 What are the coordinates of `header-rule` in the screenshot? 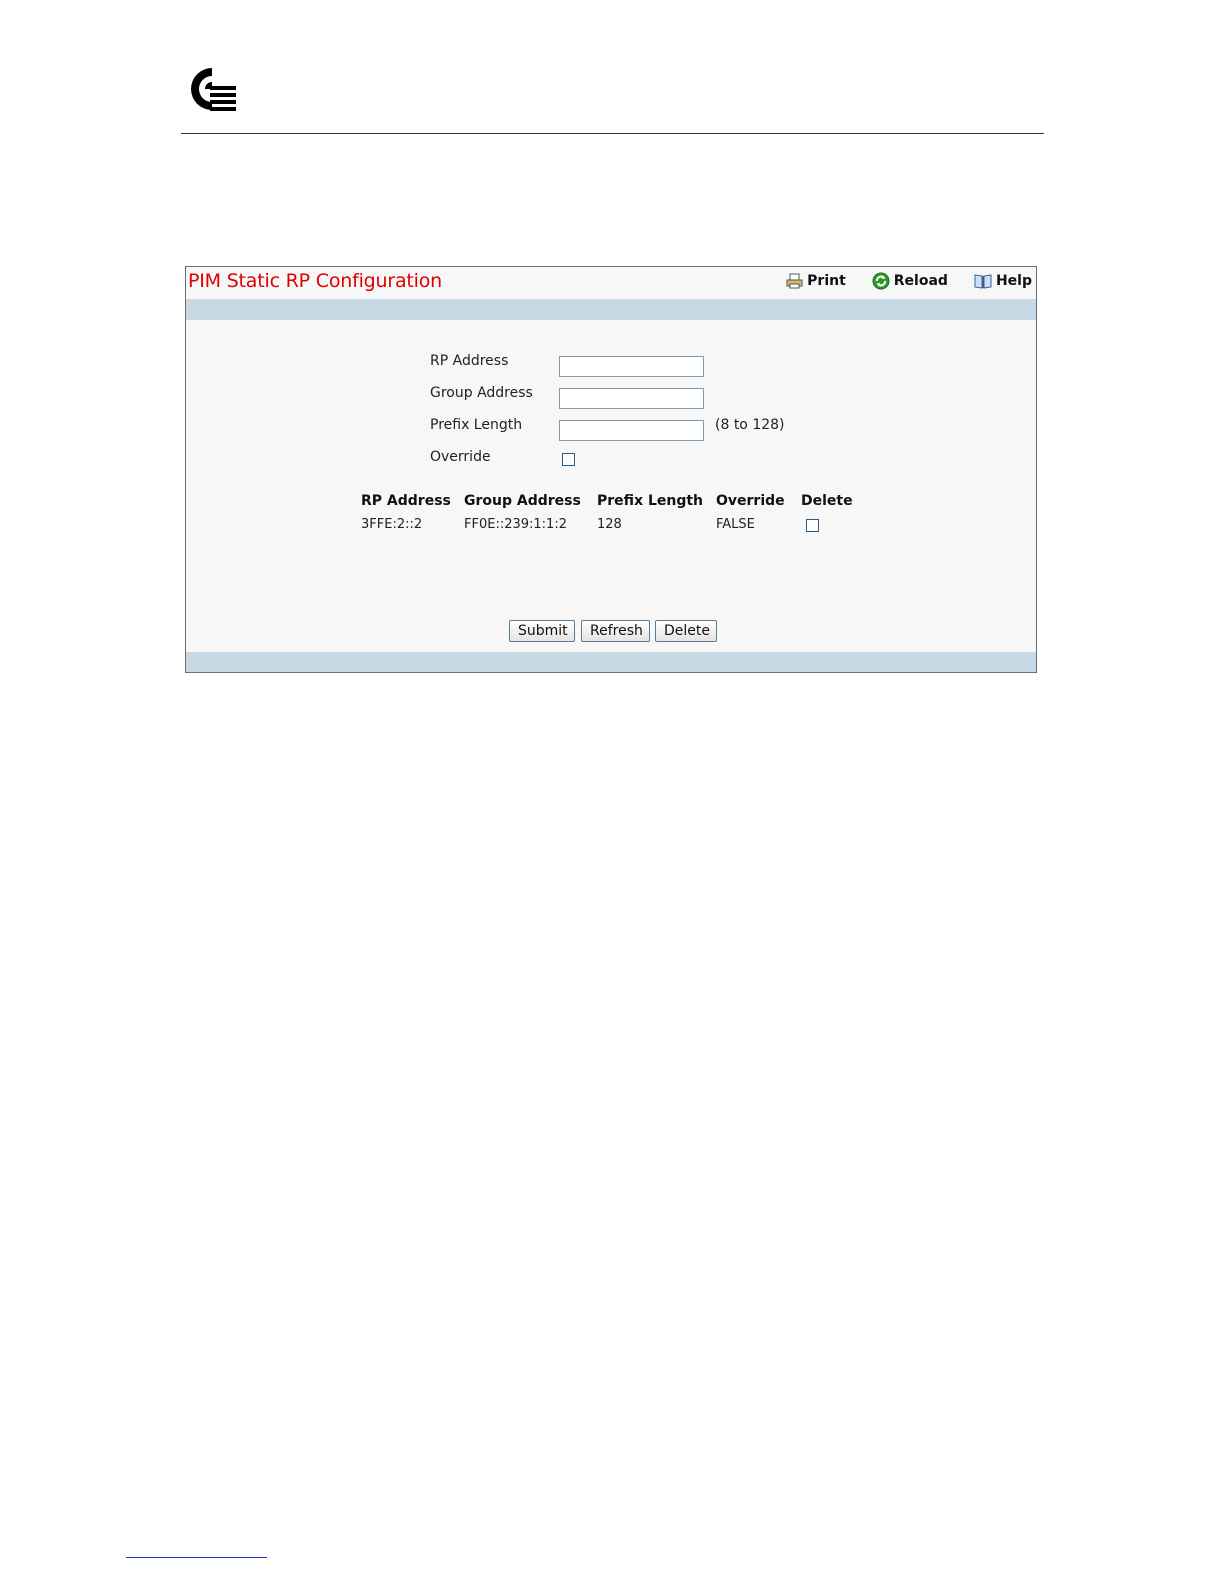 It's located at (612, 133).